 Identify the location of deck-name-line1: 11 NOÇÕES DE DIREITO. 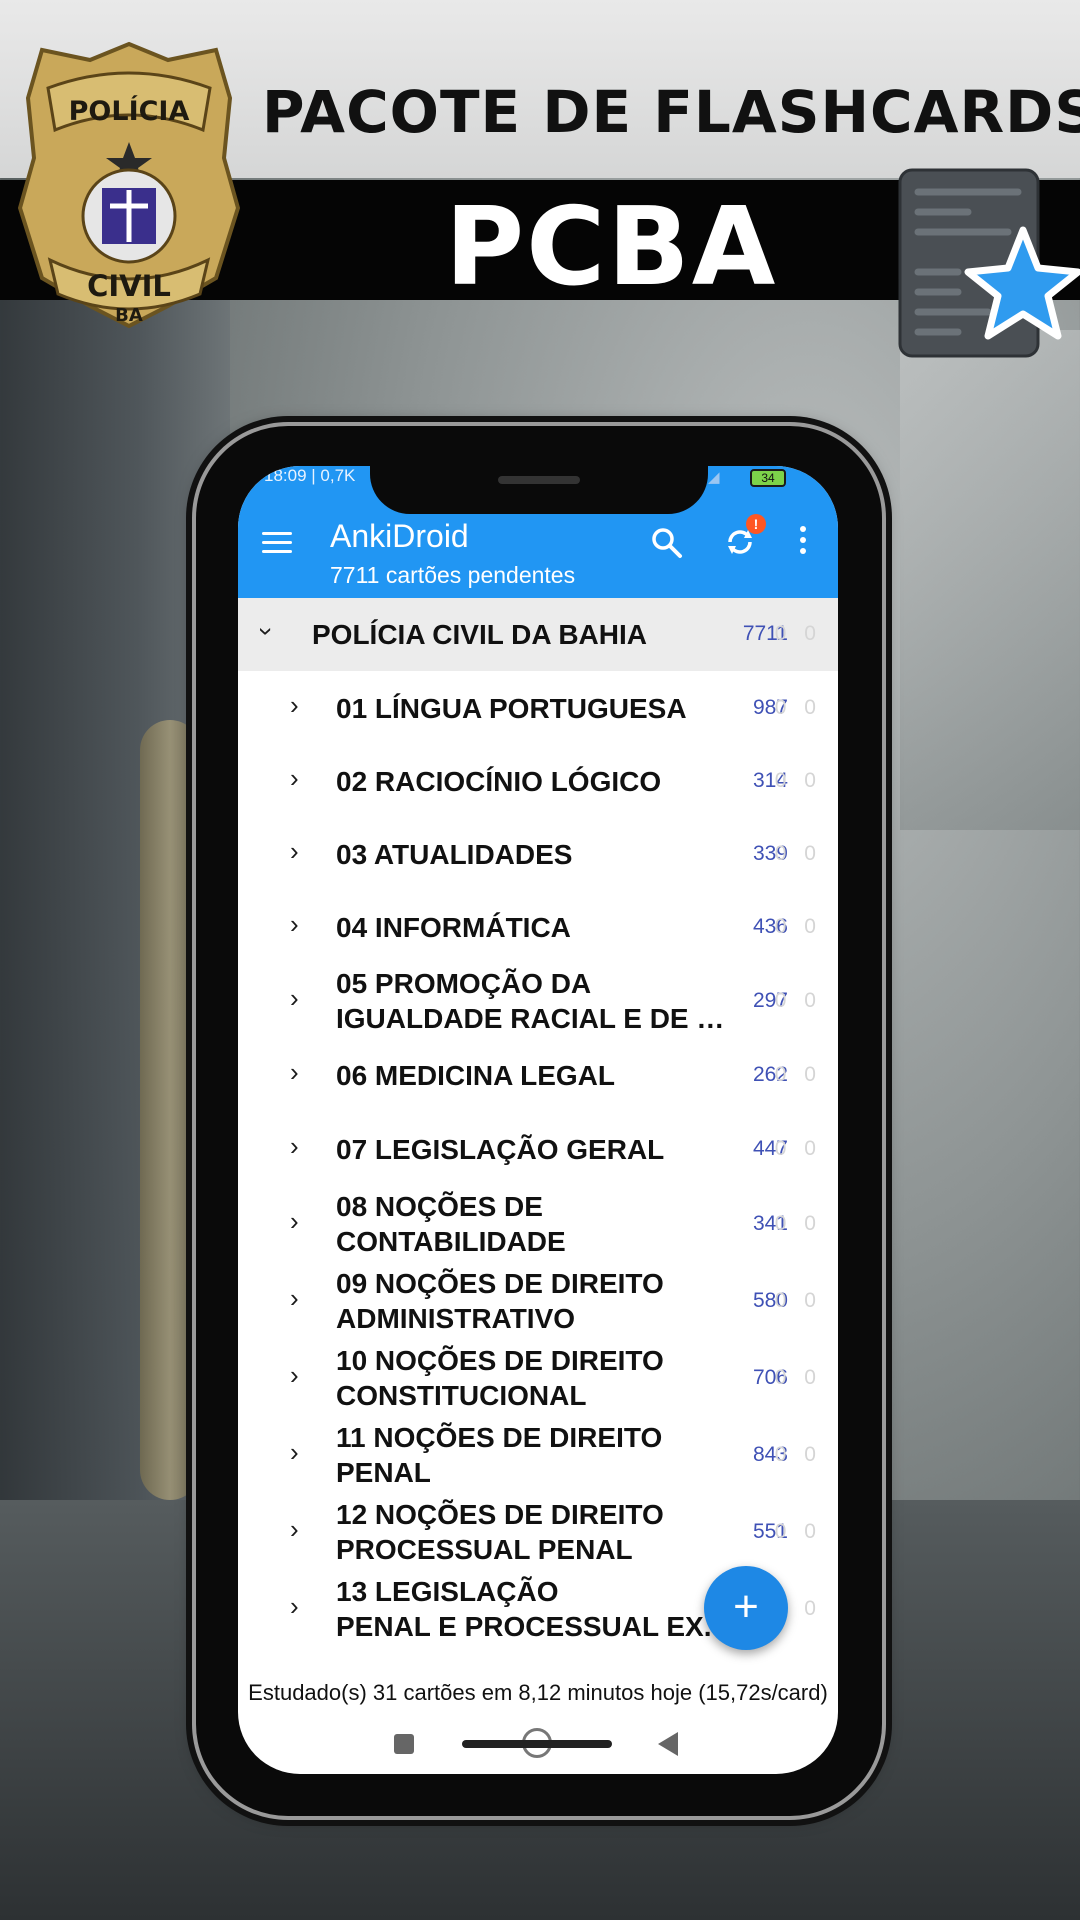
(499, 1437).